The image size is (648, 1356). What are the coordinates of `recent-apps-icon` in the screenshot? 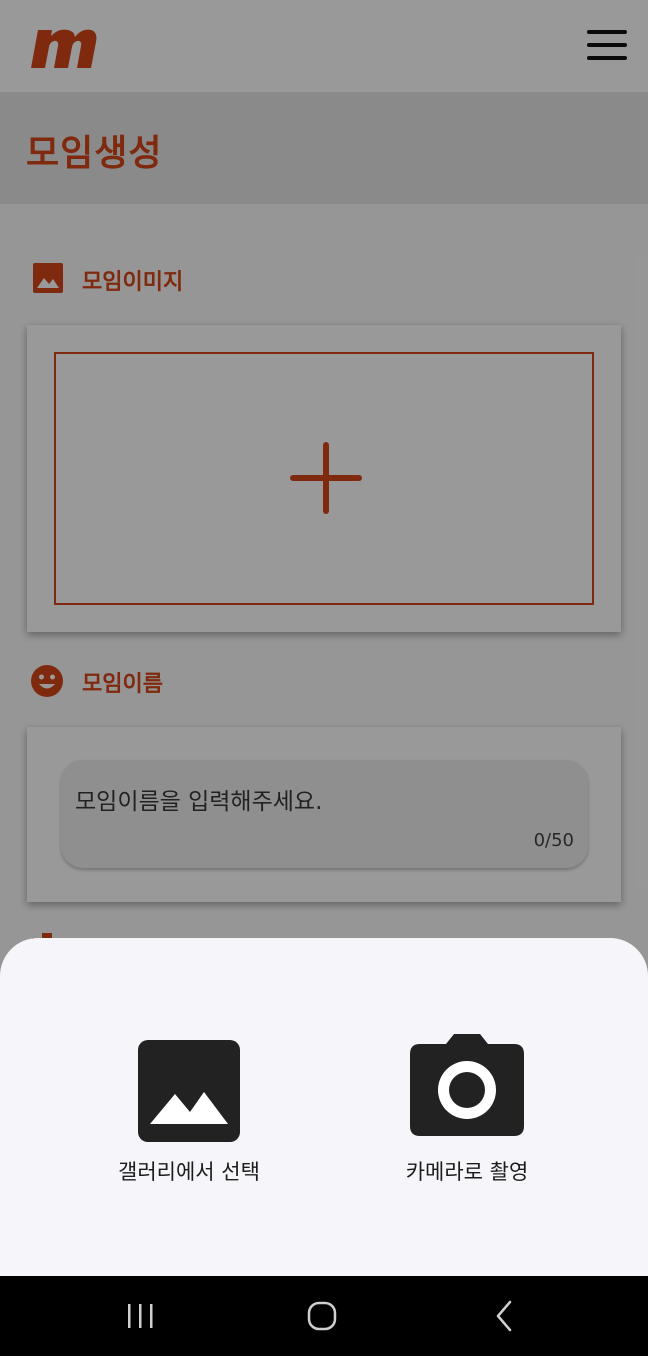 It's located at (140, 1316).